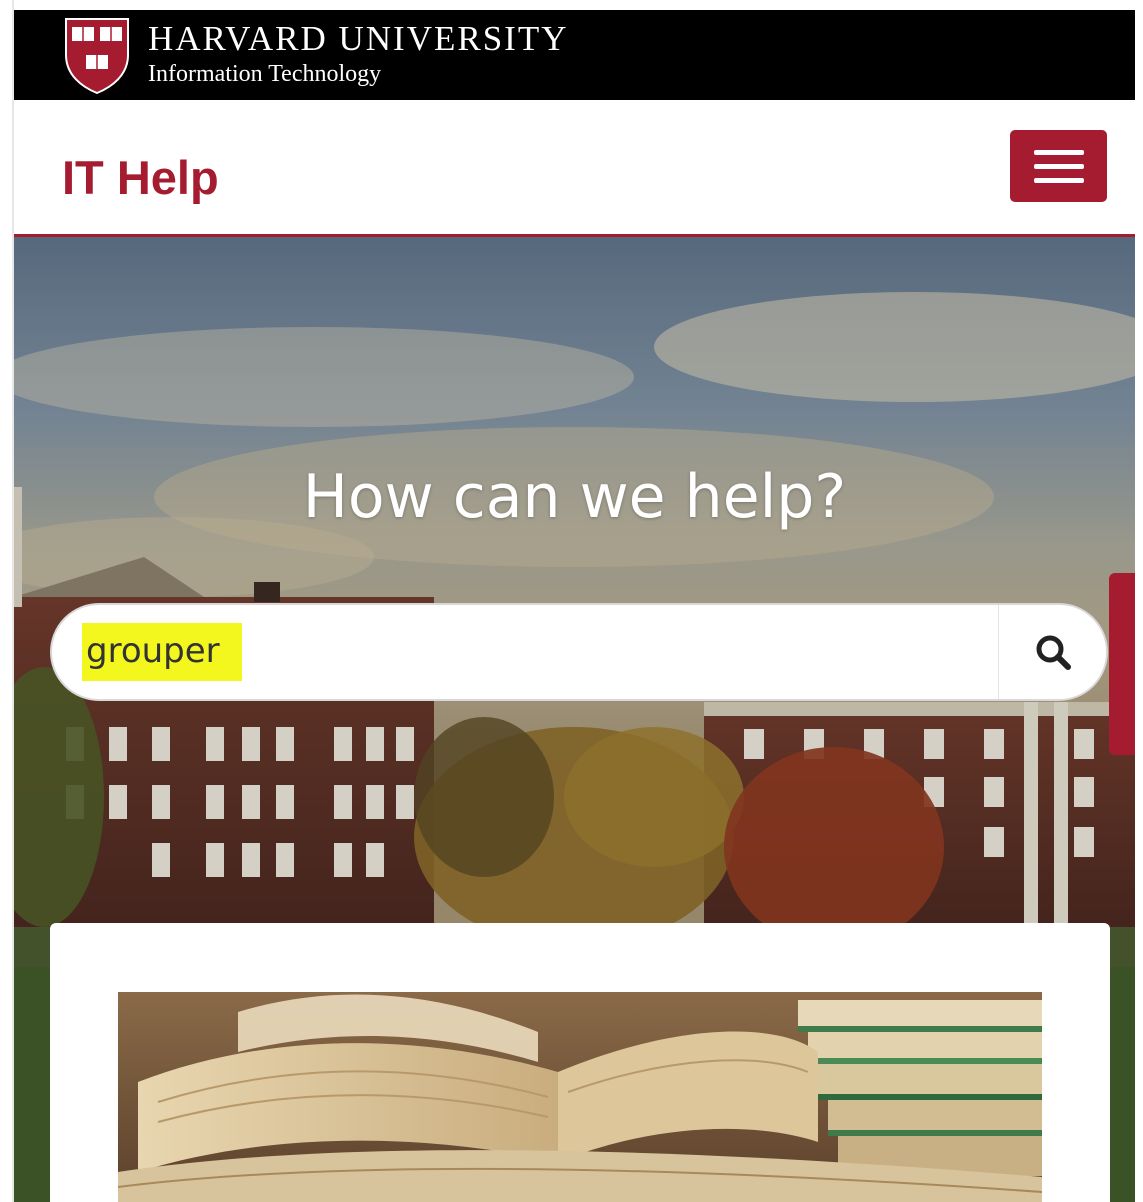  I want to click on search-value: grouper, so click(162, 652).